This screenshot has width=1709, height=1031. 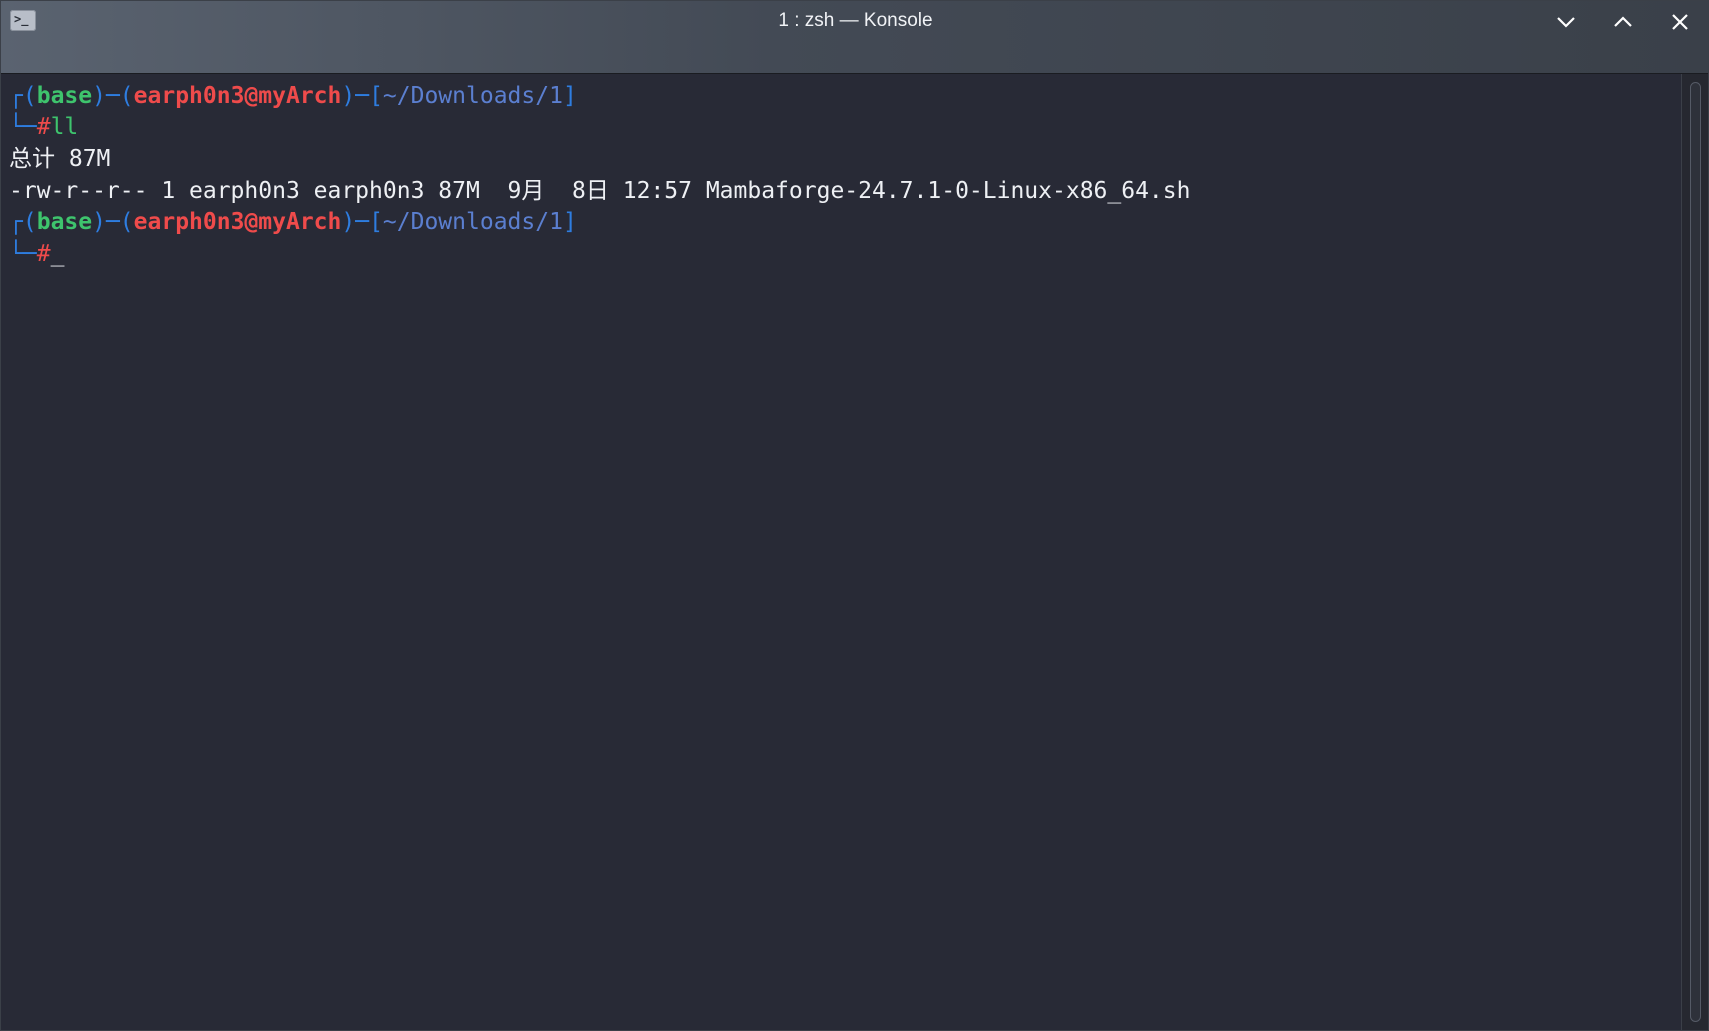 What do you see at coordinates (855, 20) in the screenshot?
I see `window-title: 1 : zsh — Konsole` at bounding box center [855, 20].